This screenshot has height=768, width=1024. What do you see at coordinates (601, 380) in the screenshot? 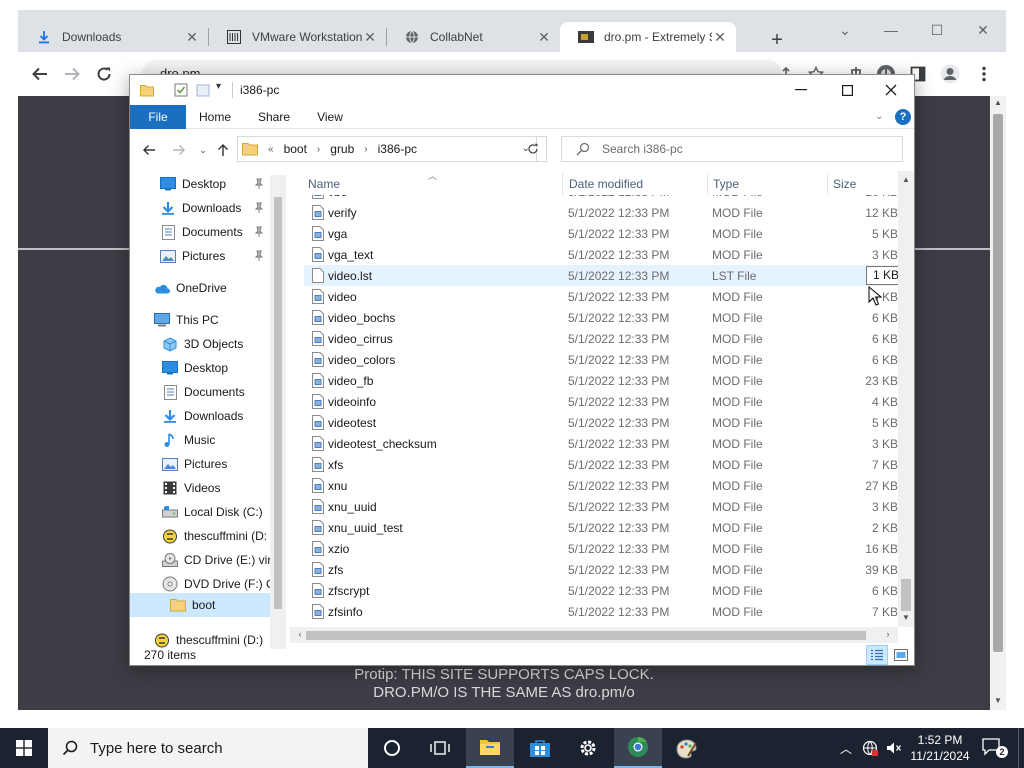
I see `table-row: video_fb 5/1/2022 12:33 PM MOD File 23 KB` at bounding box center [601, 380].